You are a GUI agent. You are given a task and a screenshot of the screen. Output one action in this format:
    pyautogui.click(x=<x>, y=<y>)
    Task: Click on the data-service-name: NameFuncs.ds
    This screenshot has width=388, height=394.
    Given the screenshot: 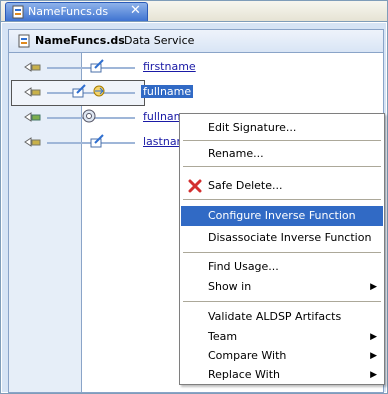 What is the action you would take?
    pyautogui.click(x=80, y=40)
    